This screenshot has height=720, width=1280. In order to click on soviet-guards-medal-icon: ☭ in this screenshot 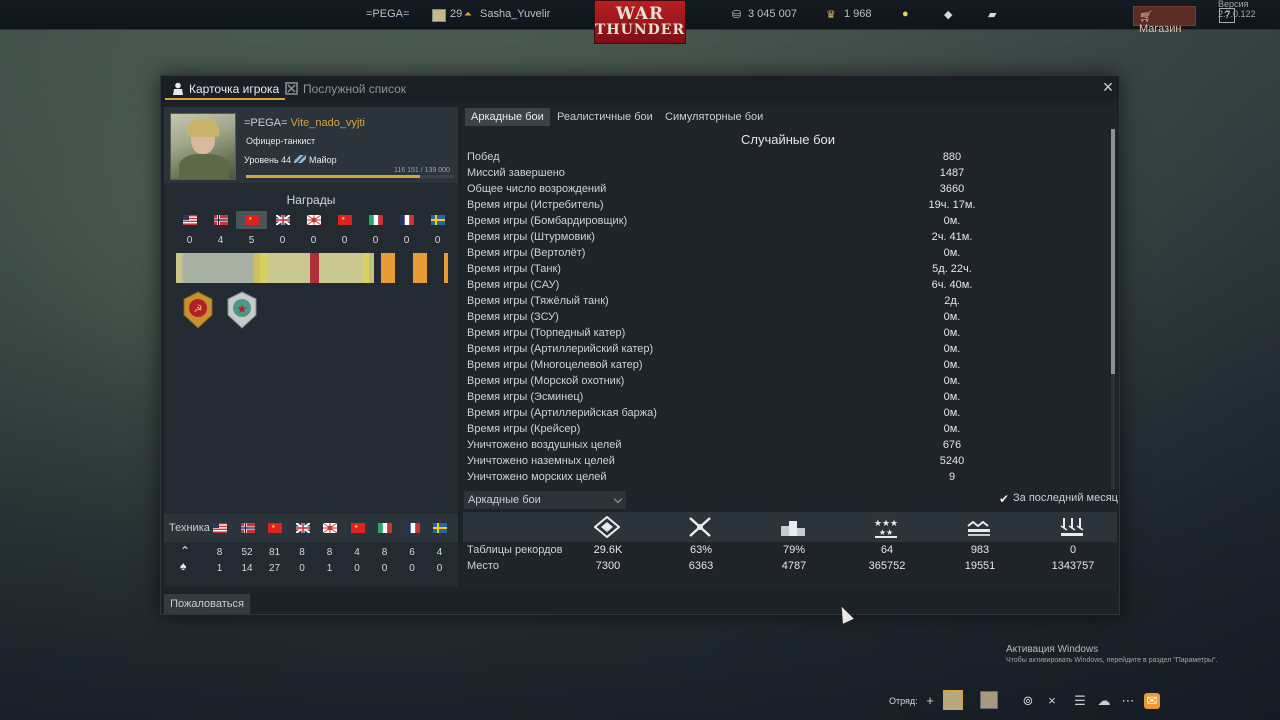, I will do `click(198, 310)`.